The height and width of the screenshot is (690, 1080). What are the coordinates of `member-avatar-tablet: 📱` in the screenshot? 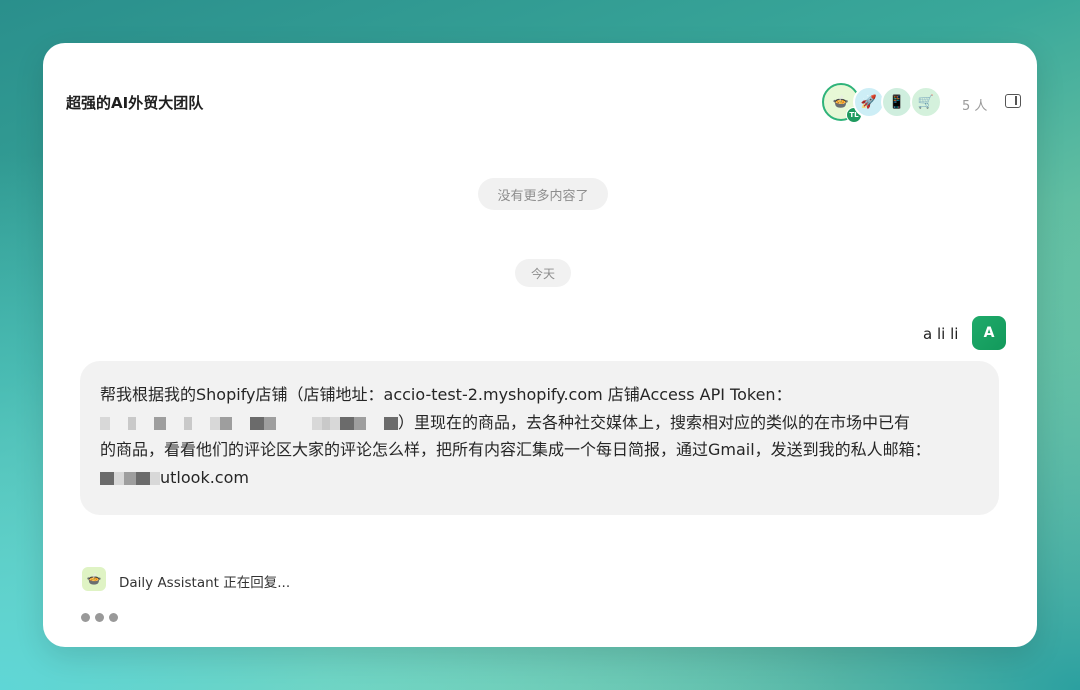 It's located at (897, 102).